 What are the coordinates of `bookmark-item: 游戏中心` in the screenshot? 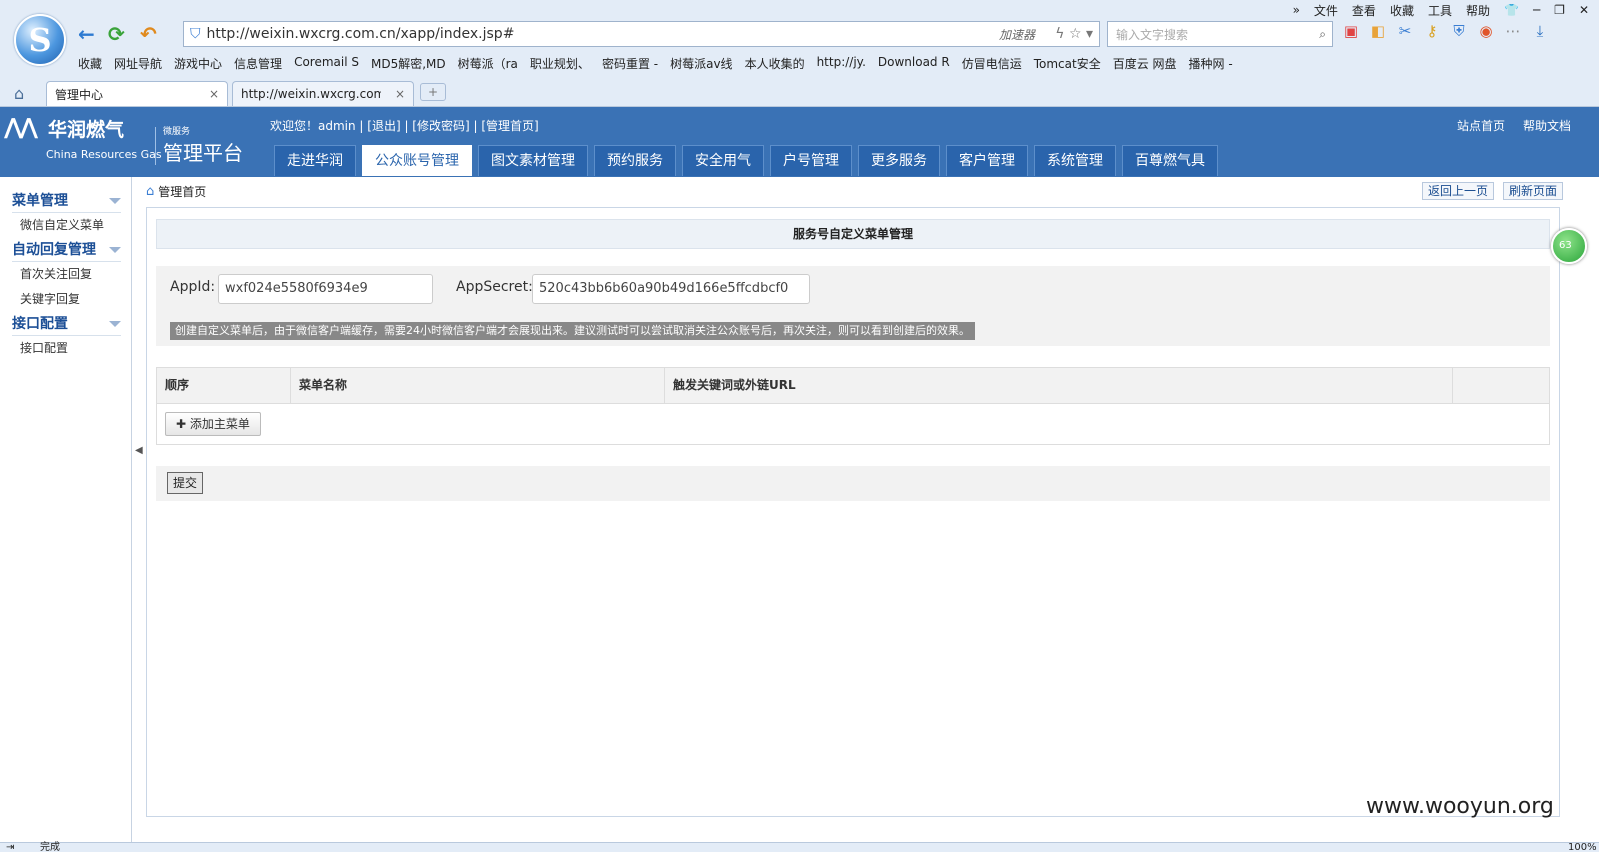 It's located at (198, 65).